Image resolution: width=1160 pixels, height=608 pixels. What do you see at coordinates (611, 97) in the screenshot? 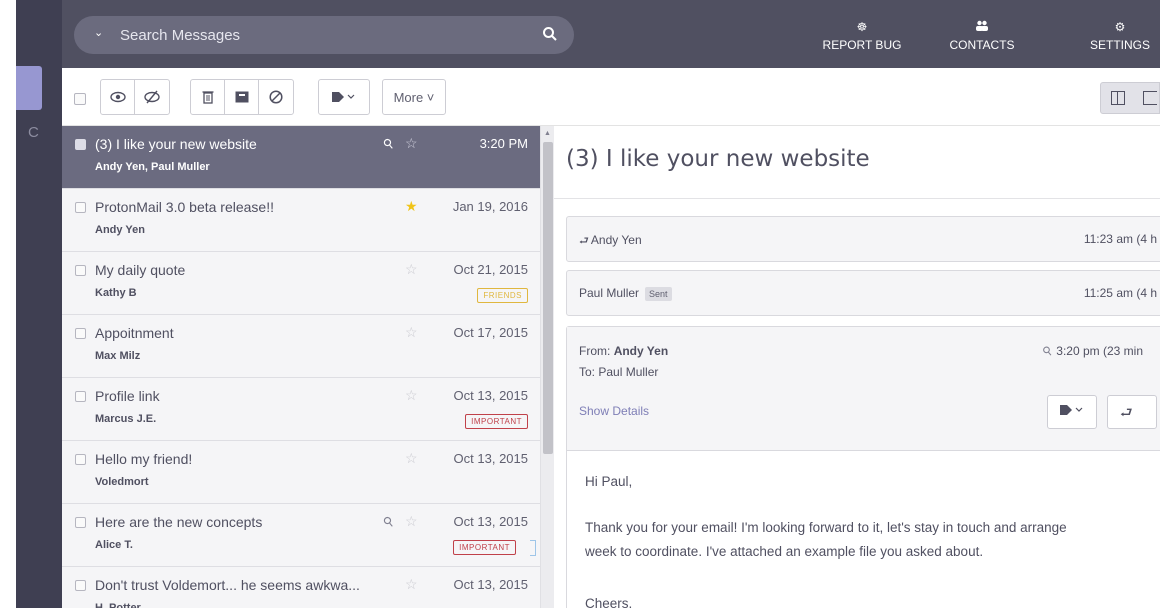
I see `toolbar: More ˅` at bounding box center [611, 97].